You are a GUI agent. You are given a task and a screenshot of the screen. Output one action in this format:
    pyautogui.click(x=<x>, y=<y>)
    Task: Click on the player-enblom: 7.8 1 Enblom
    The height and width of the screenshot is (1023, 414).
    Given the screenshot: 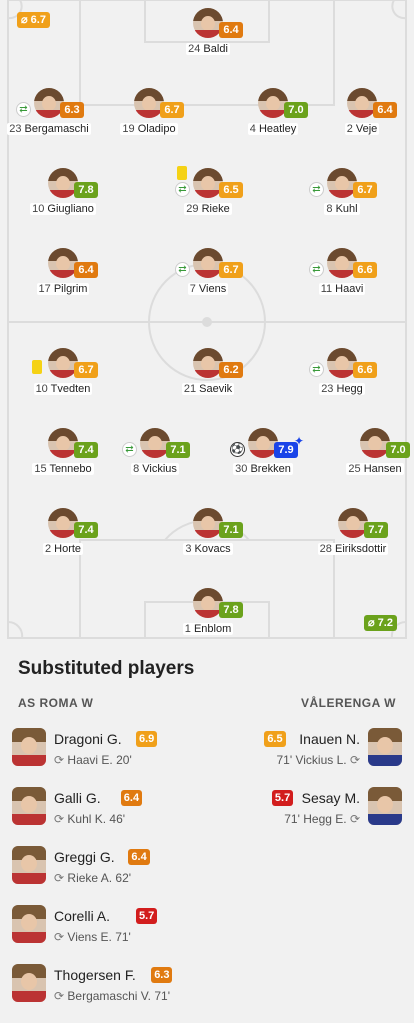 What is the action you would take?
    pyautogui.click(x=208, y=623)
    